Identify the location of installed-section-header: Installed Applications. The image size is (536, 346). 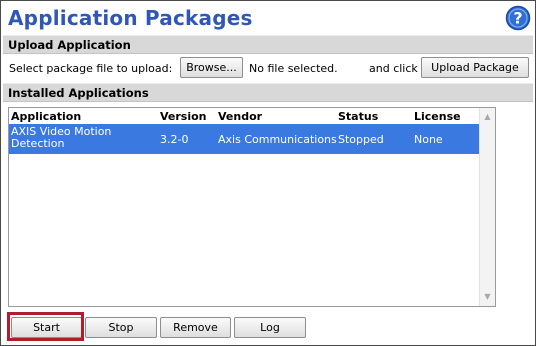
(268, 92).